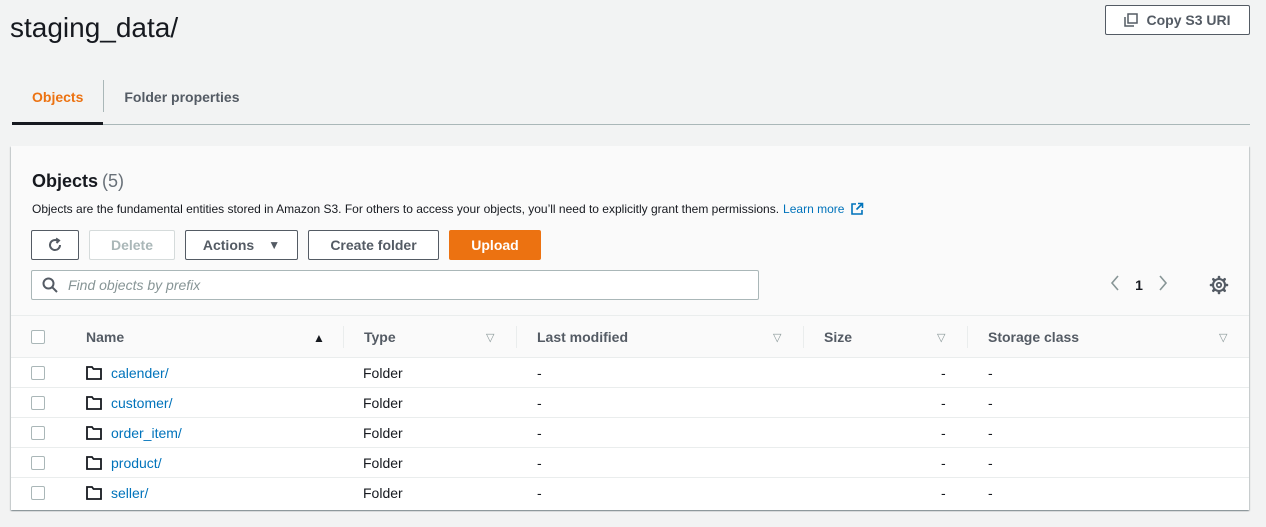 This screenshot has height=527, width=1266. I want to click on objects-title-text: Objects, so click(65, 181).